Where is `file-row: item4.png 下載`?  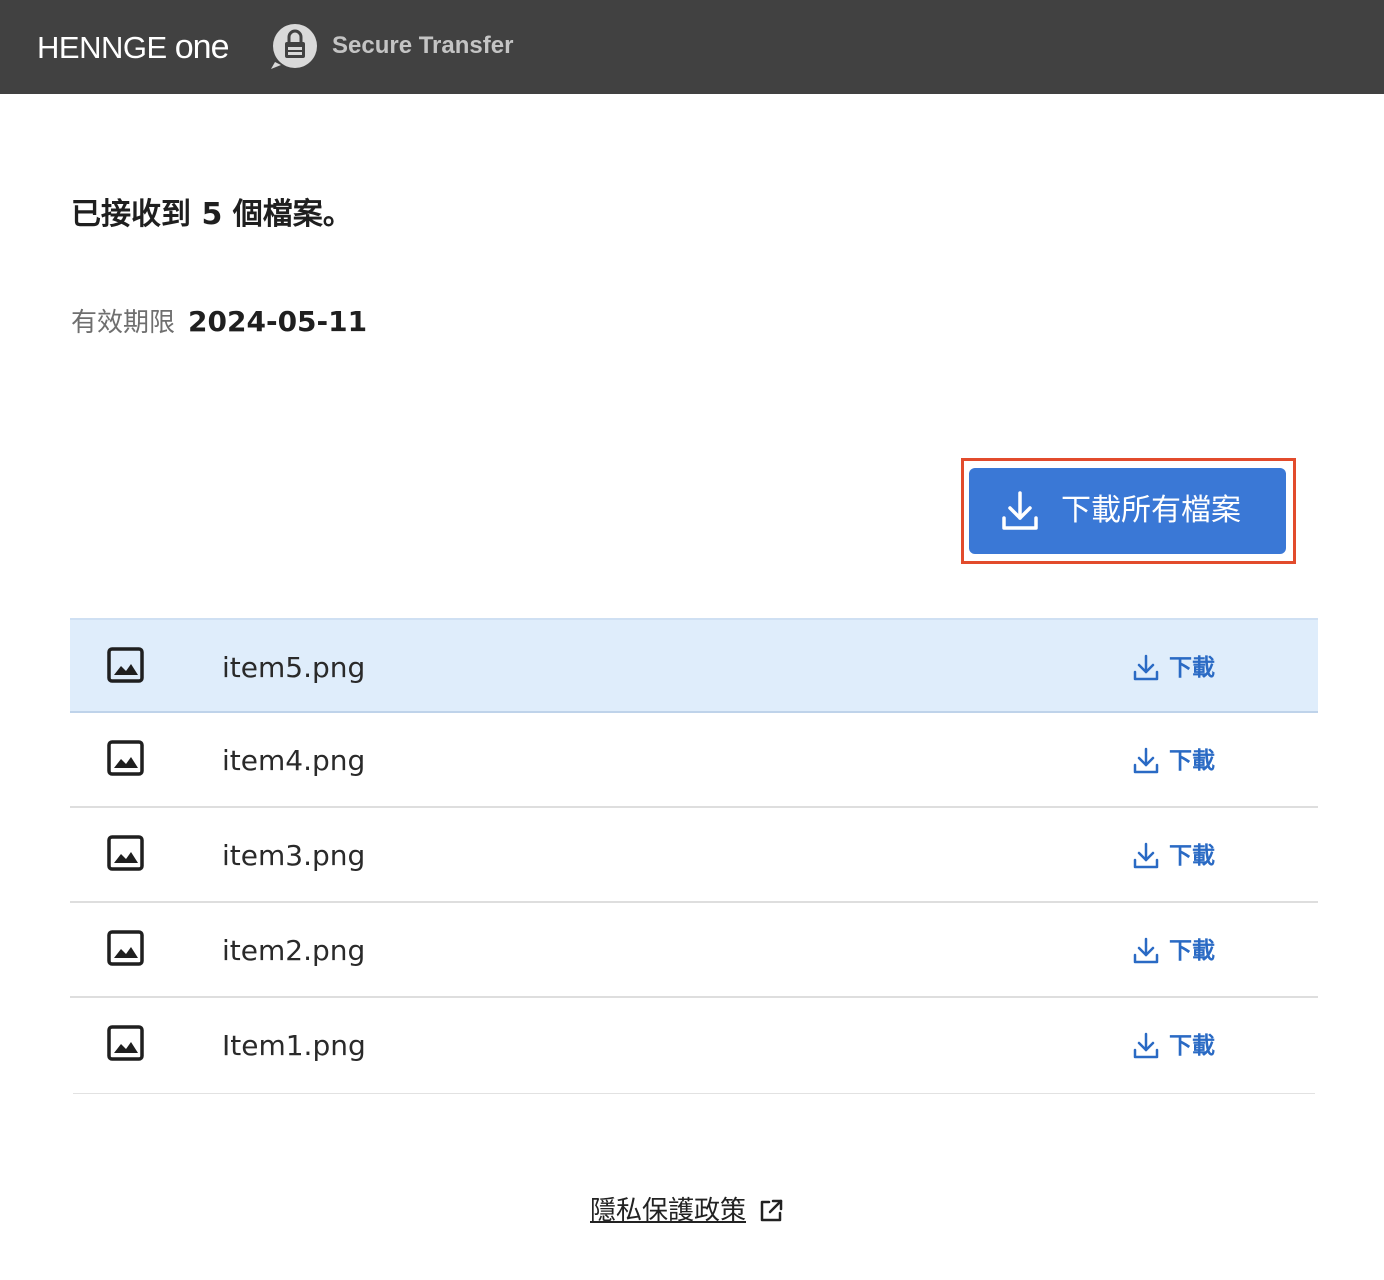
file-row: item4.png 下載 is located at coordinates (694, 760).